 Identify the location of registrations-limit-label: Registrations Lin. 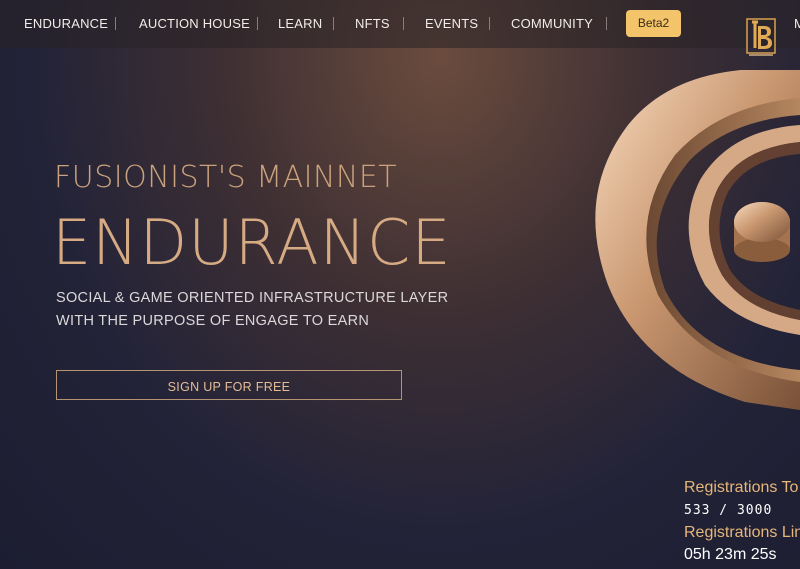
(742, 532).